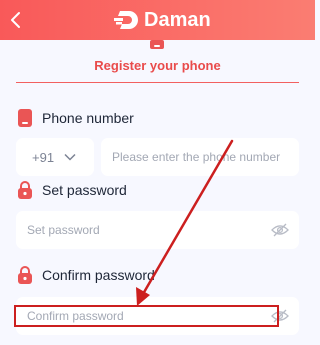  I want to click on brand-logo: Daman, so click(162, 20).